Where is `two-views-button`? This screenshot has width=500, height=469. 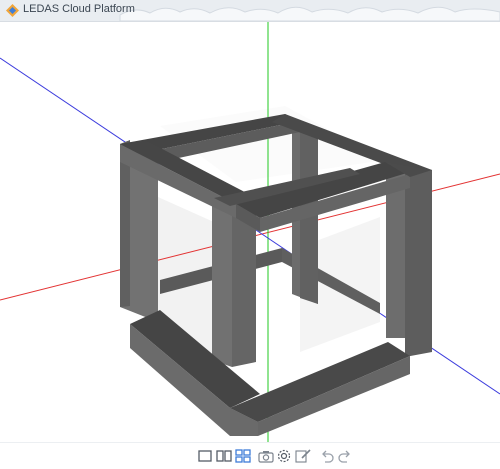
two-views-button is located at coordinates (224, 456).